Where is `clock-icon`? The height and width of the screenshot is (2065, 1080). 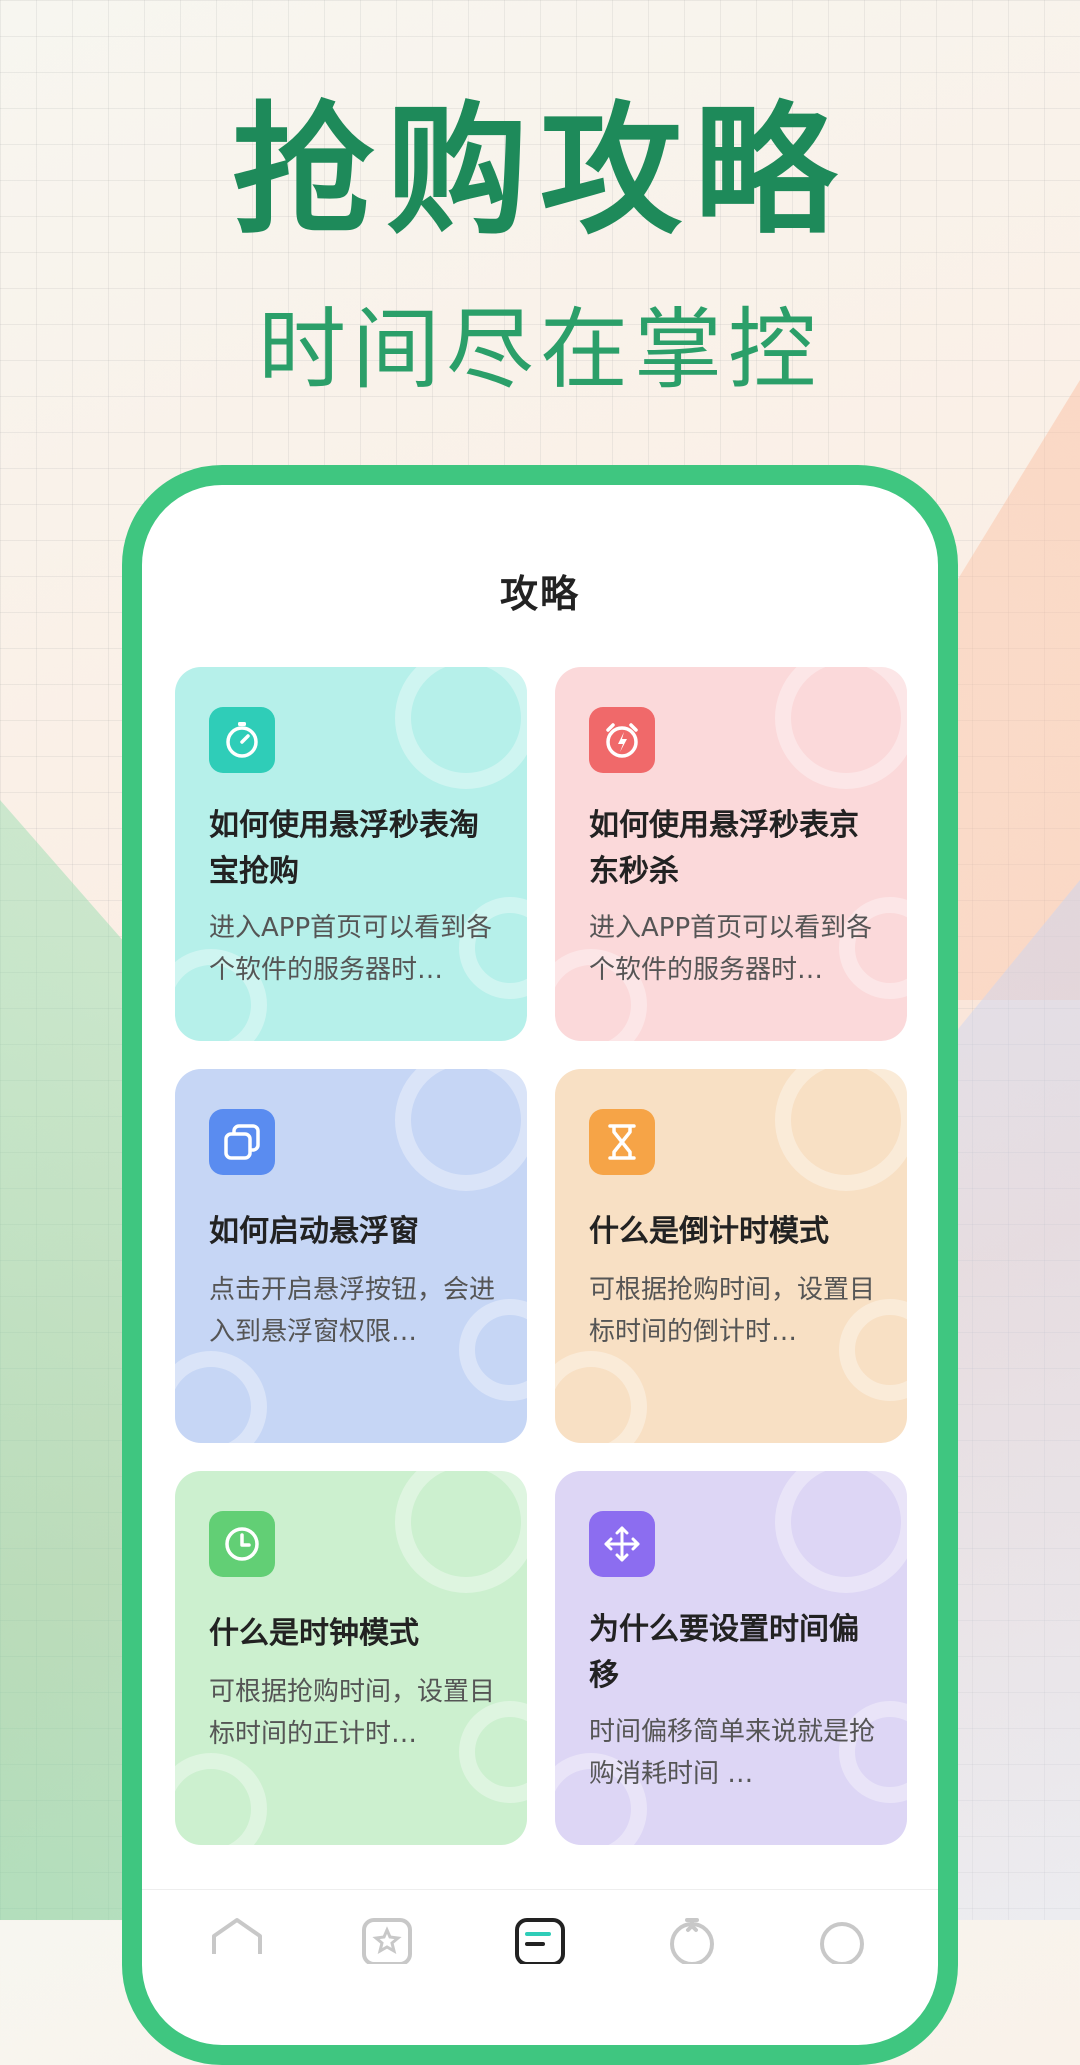 clock-icon is located at coordinates (242, 1544).